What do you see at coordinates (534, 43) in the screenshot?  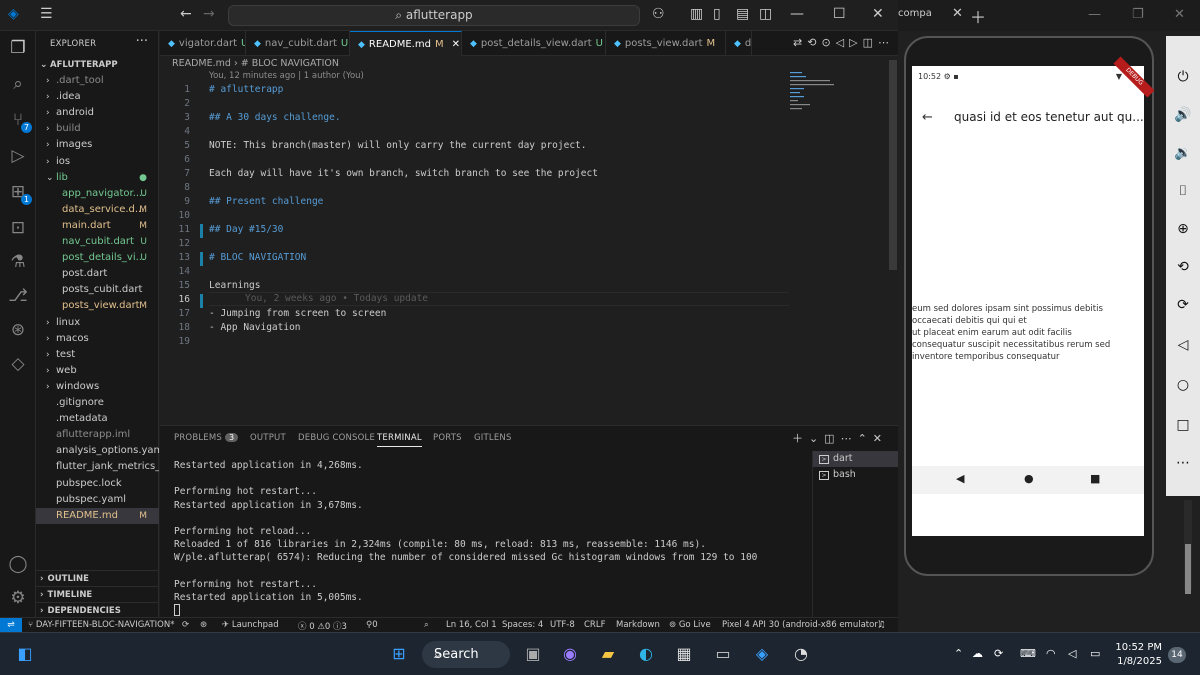 I see `editor-tab: ◆ post_details_view.dart U` at bounding box center [534, 43].